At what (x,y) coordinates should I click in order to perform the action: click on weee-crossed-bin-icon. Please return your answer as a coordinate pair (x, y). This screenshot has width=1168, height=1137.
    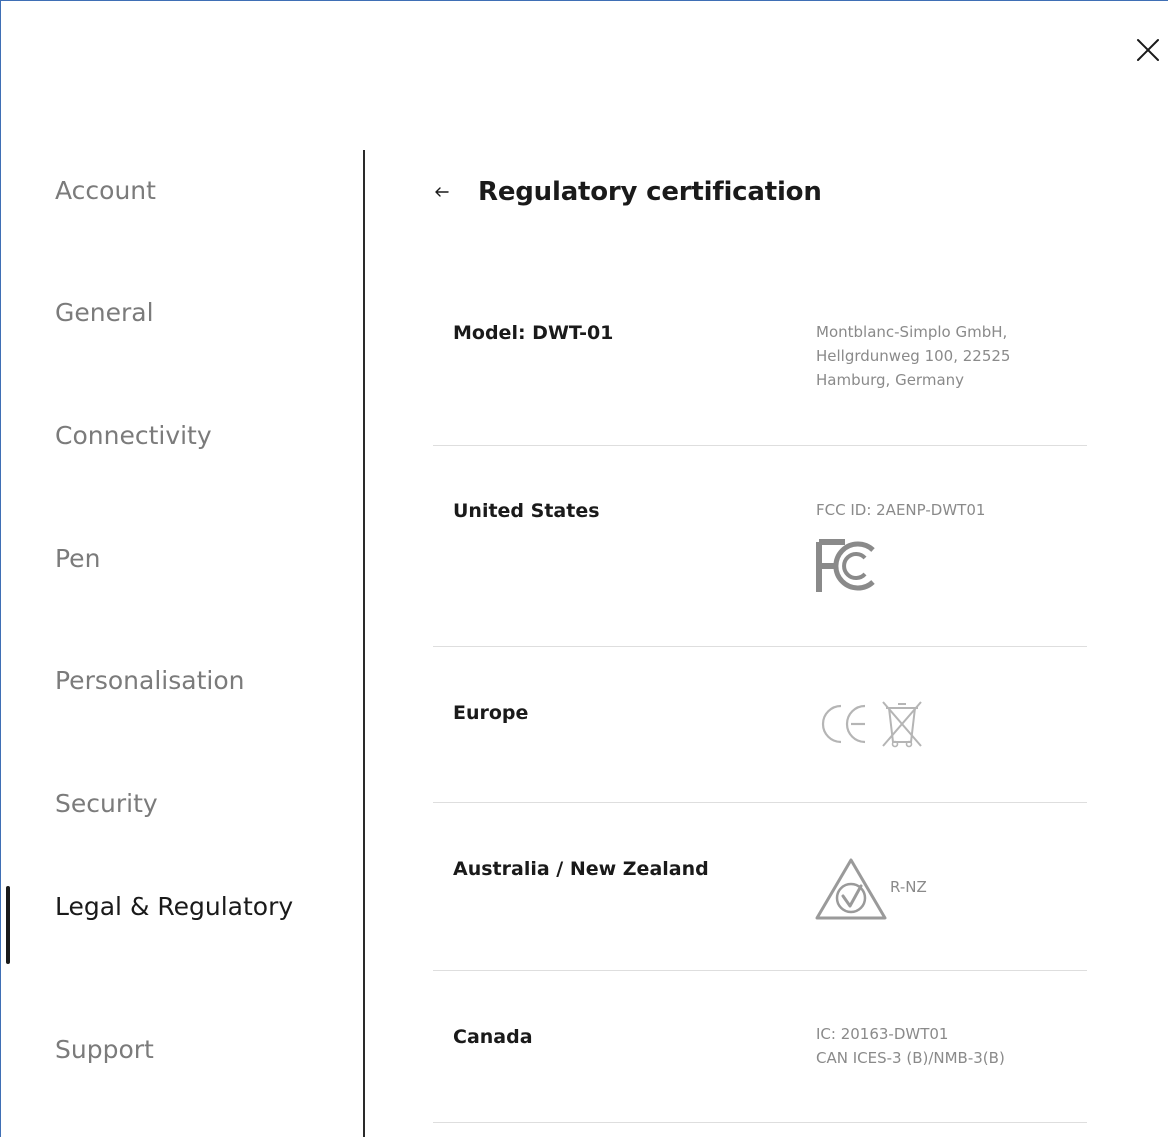
    Looking at the image, I should click on (902, 724).